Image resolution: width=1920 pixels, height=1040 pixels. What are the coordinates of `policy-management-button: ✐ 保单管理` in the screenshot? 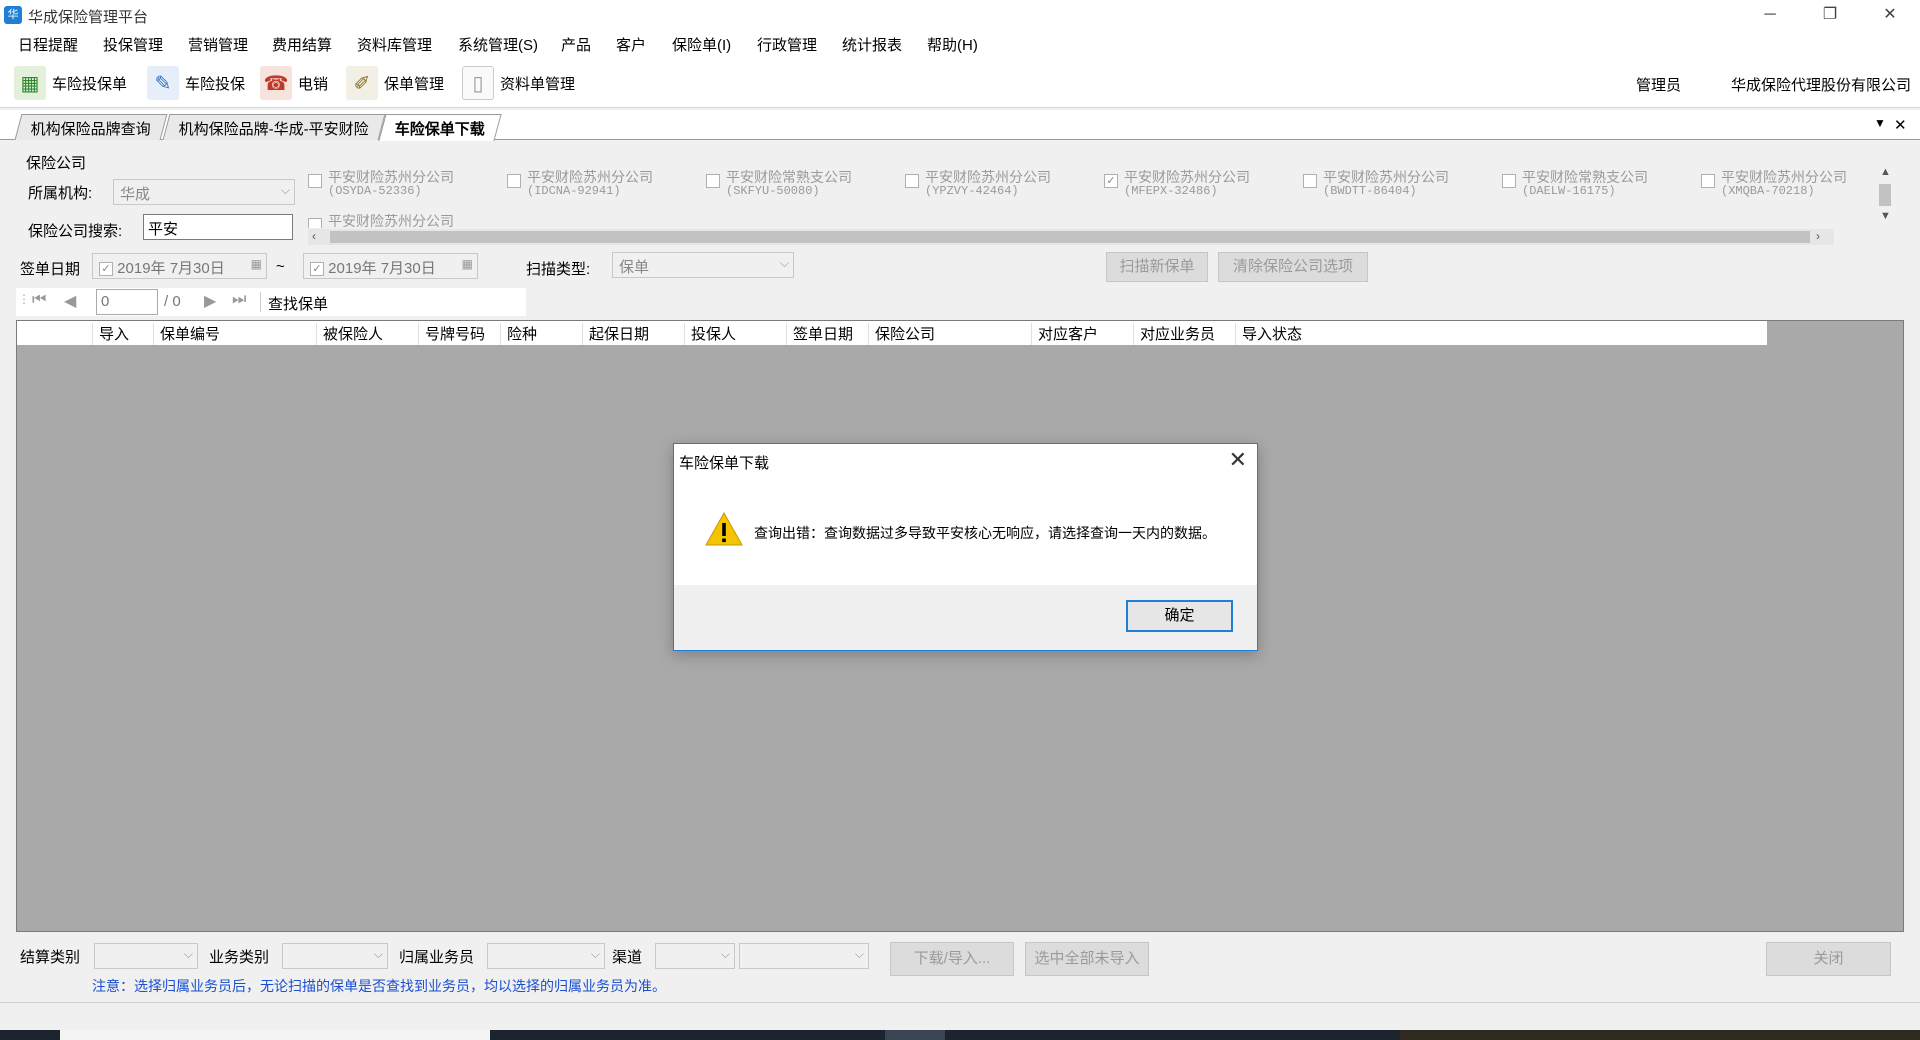 It's located at (395, 83).